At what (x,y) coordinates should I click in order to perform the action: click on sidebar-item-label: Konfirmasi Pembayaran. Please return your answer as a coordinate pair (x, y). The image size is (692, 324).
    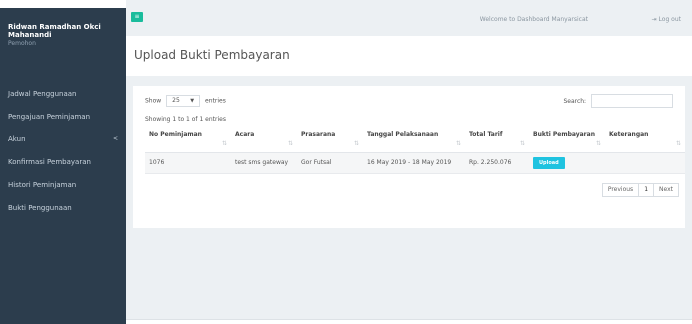
    Looking at the image, I should click on (49, 162).